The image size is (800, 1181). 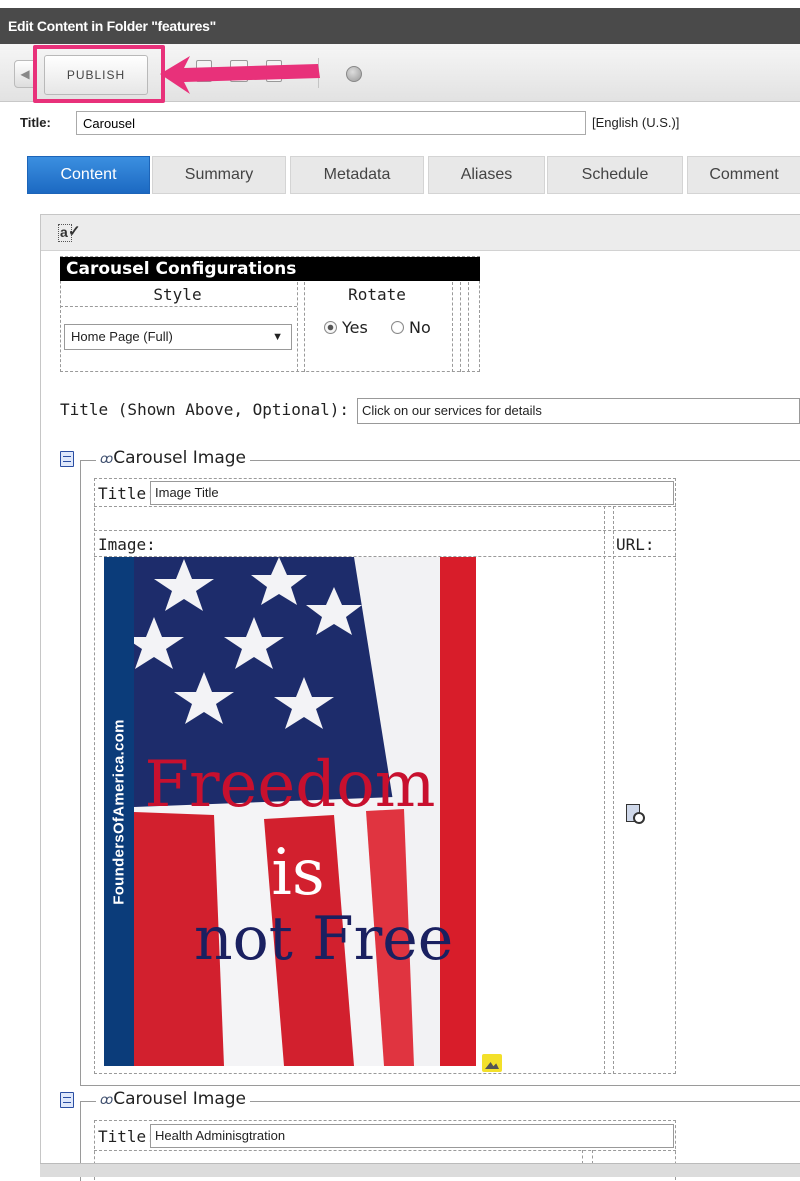 I want to click on rotate-yes-radio, so click(x=330, y=327).